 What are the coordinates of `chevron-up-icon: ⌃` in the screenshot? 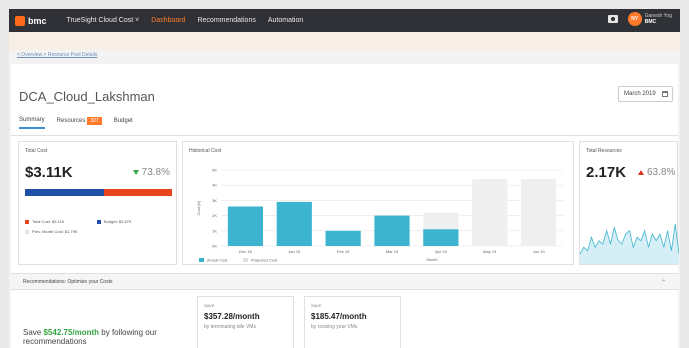 It's located at (663, 282).